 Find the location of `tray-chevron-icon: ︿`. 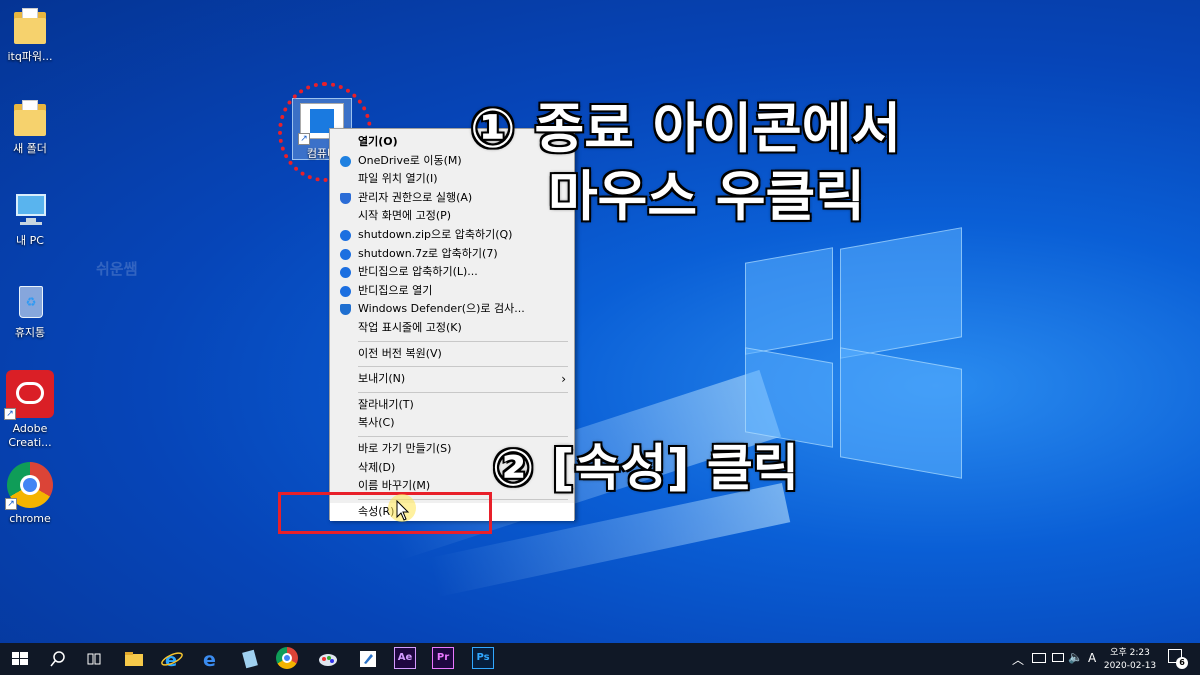

tray-chevron-icon: ︿ is located at coordinates (1018, 659).